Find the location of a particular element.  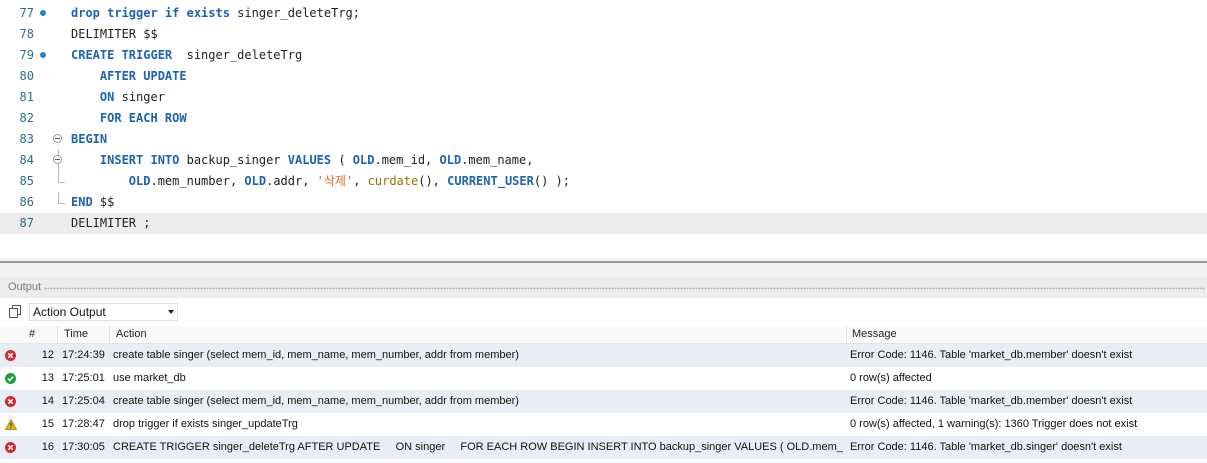

code-text: FOR EACH ROW is located at coordinates (129, 118).